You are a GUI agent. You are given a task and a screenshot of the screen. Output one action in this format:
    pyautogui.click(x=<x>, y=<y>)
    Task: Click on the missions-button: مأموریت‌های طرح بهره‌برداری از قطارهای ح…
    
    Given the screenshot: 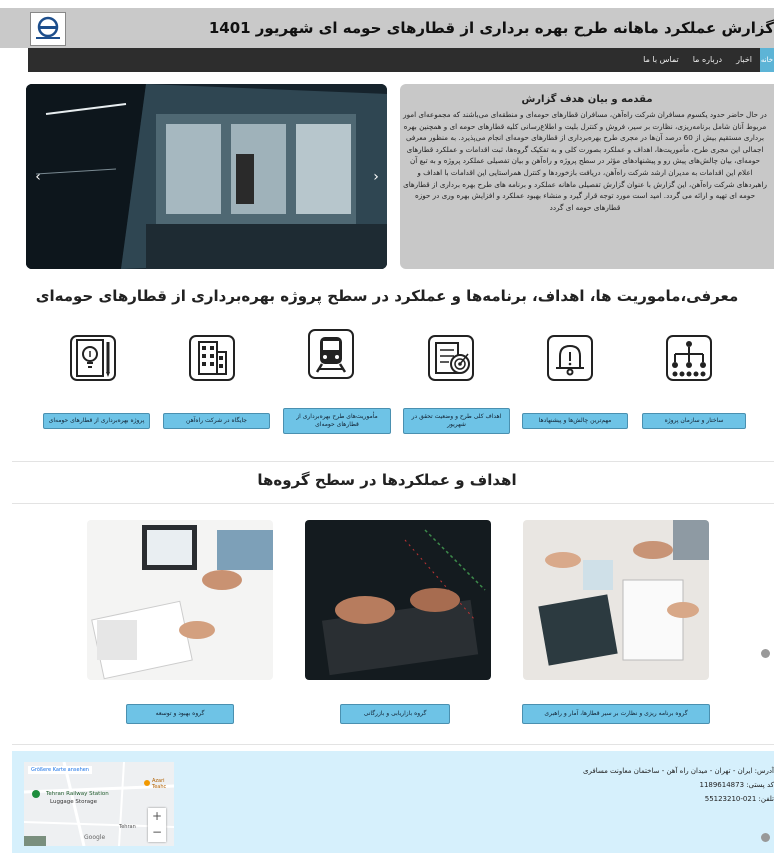 What is the action you would take?
    pyautogui.click(x=337, y=421)
    